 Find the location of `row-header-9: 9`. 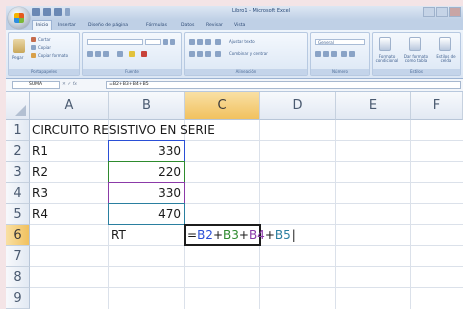

row-header-9: 9 is located at coordinates (18, 298).